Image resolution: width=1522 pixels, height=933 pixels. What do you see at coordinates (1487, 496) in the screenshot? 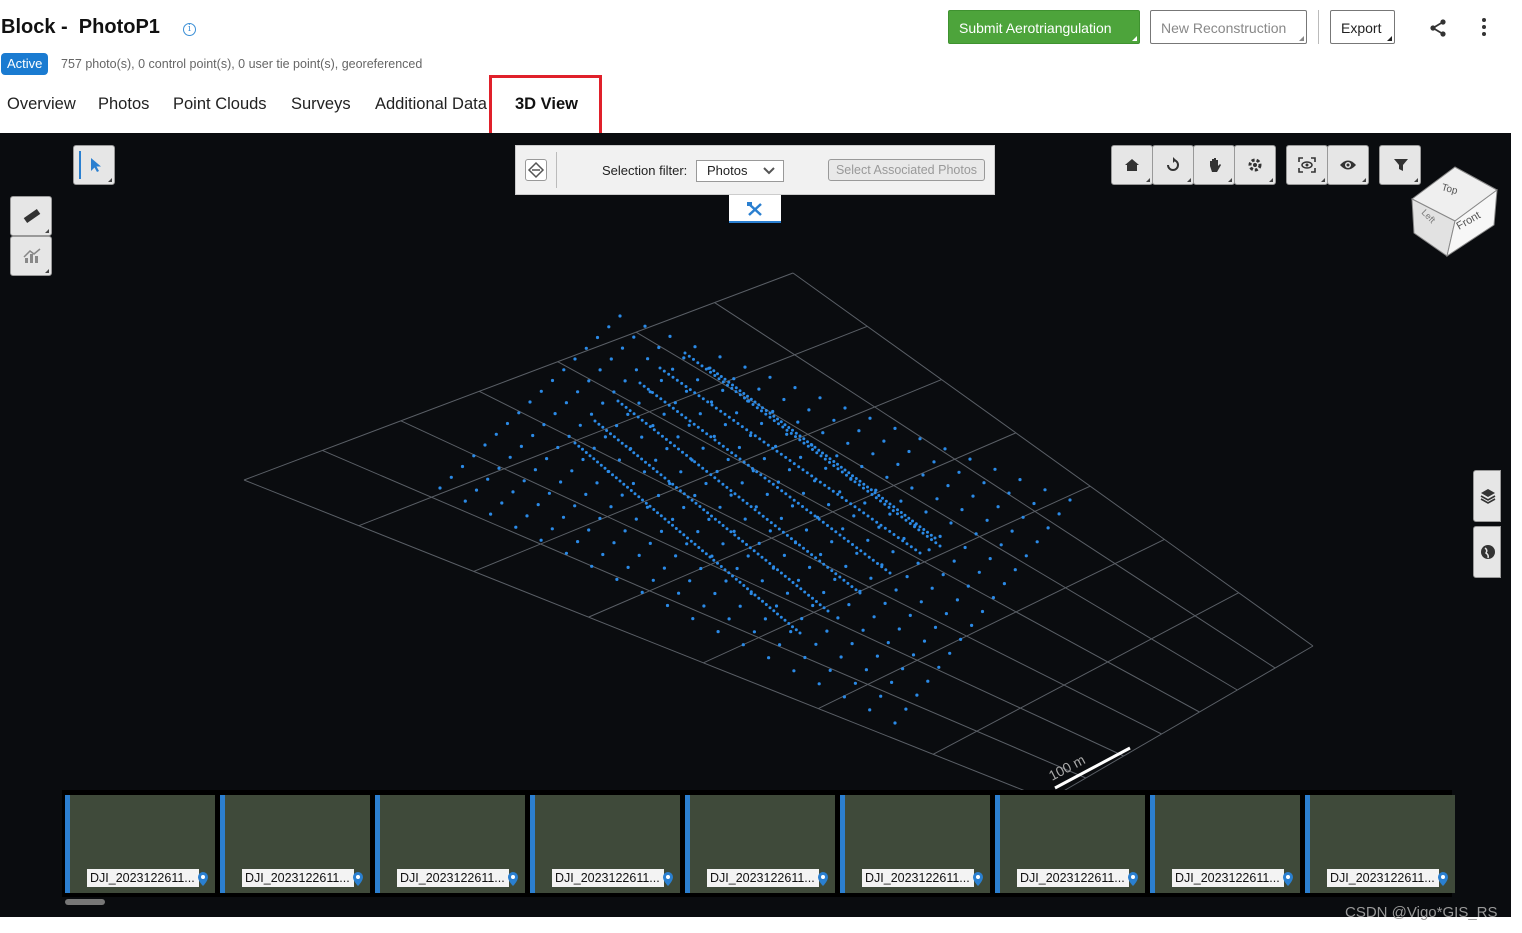
I see `layers-panel-tab` at bounding box center [1487, 496].